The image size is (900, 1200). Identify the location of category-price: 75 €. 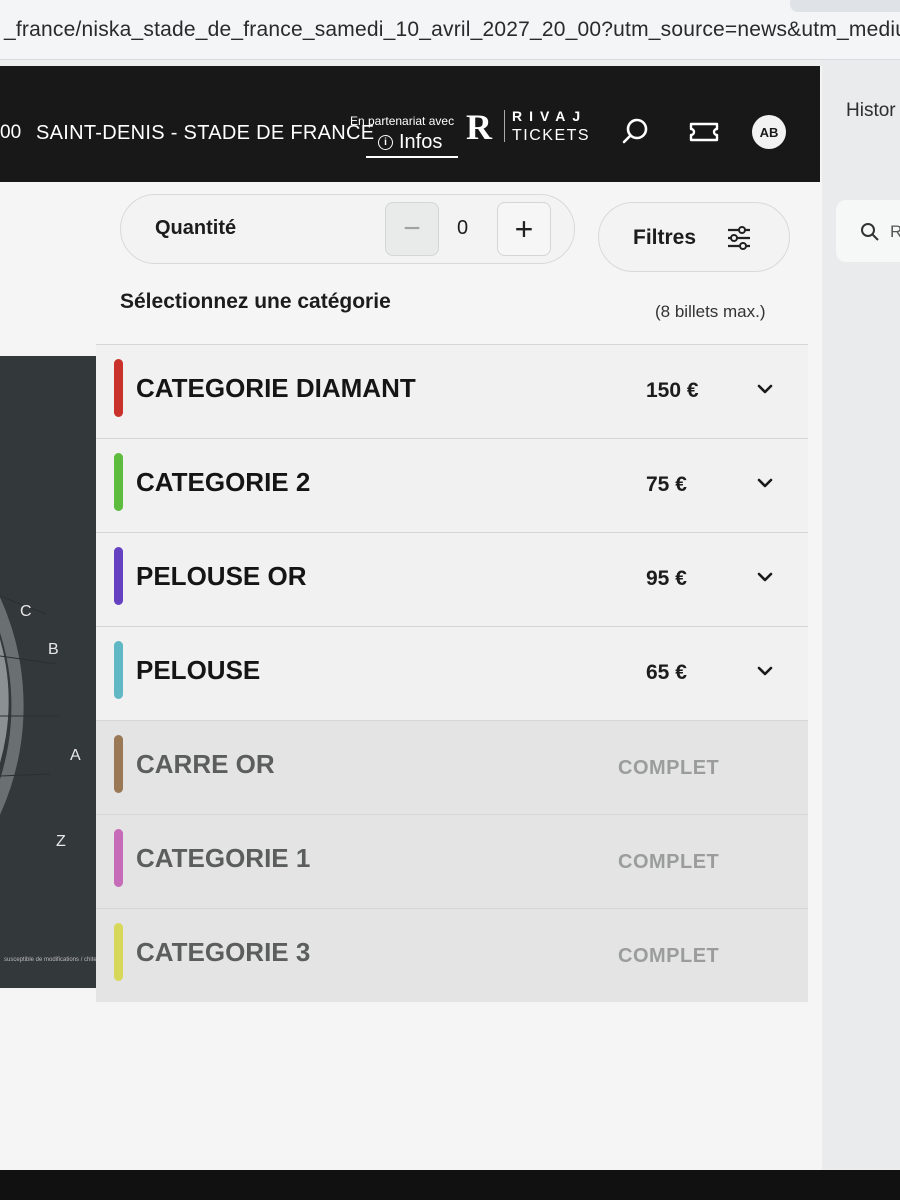
(666, 484).